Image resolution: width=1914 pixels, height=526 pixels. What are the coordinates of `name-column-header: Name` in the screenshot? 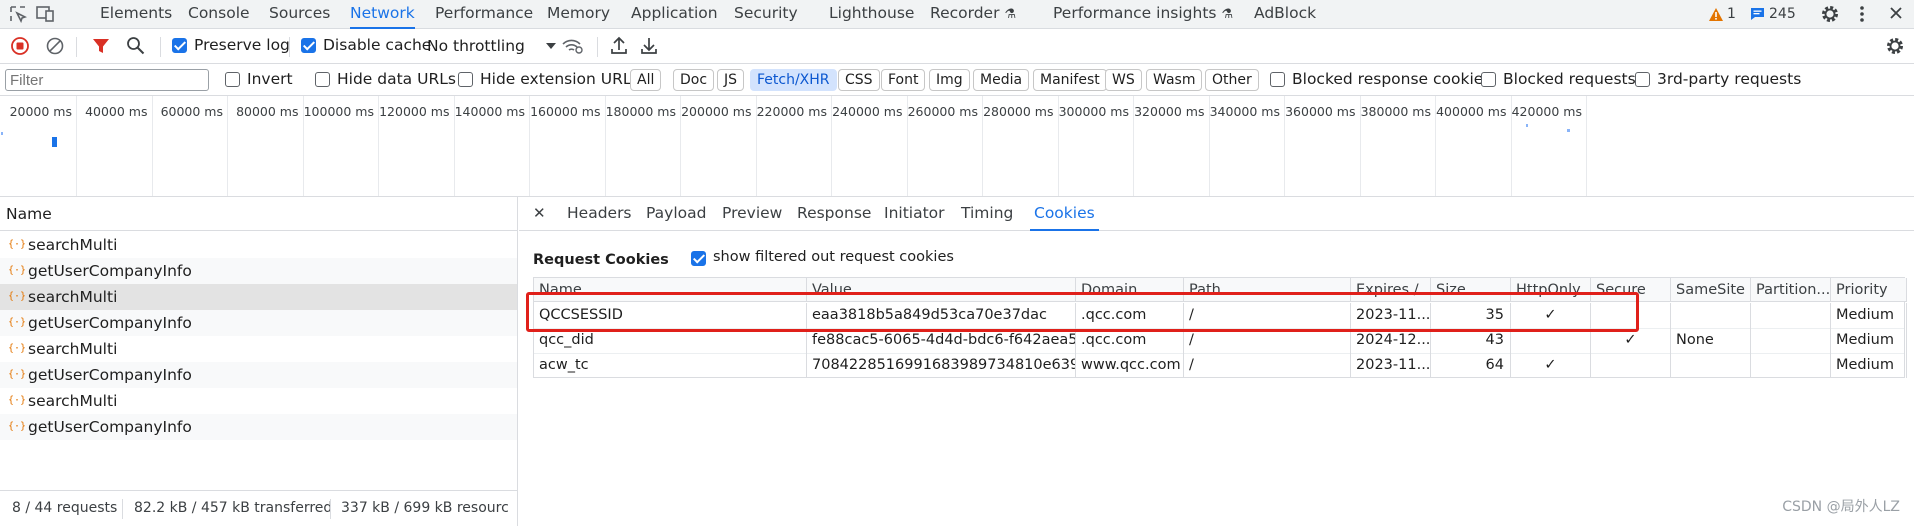 It's located at (259, 214).